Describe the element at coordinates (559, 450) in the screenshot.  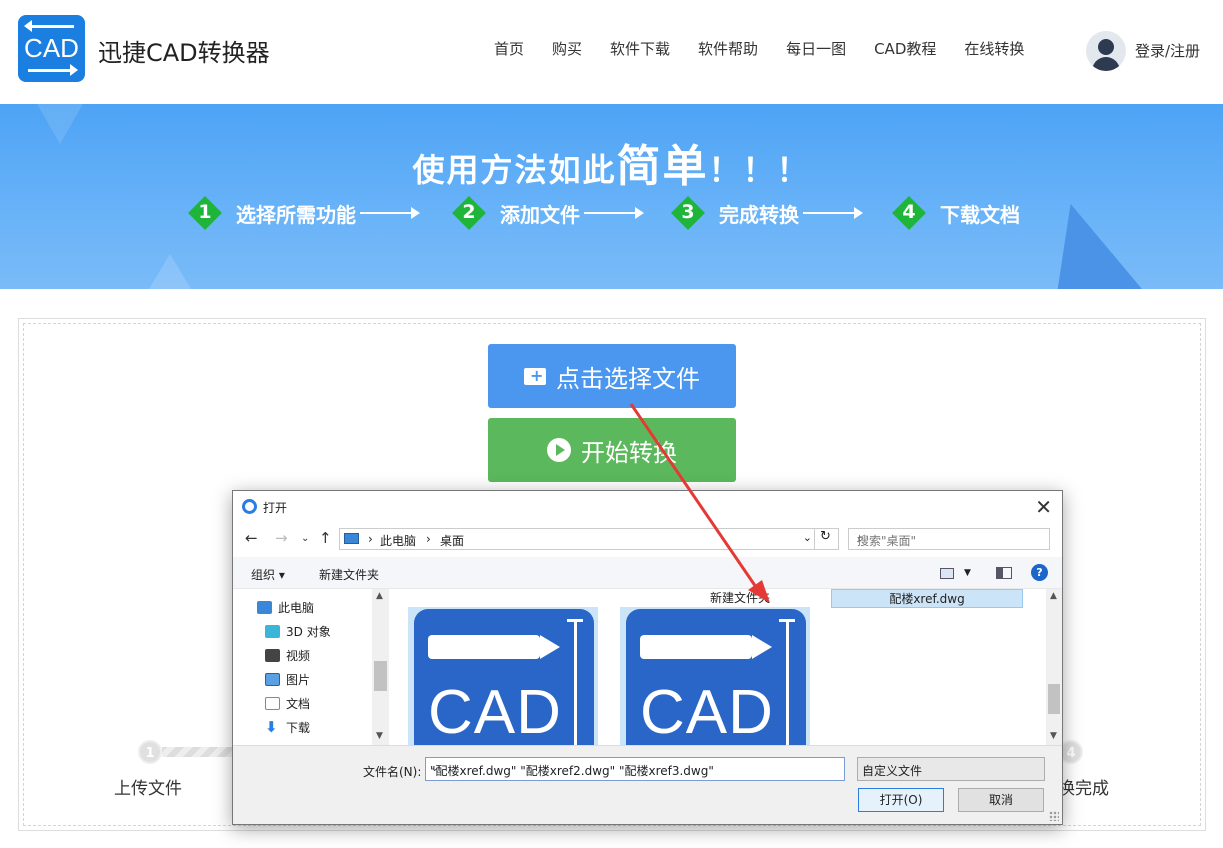
I see `play-icon` at that location.